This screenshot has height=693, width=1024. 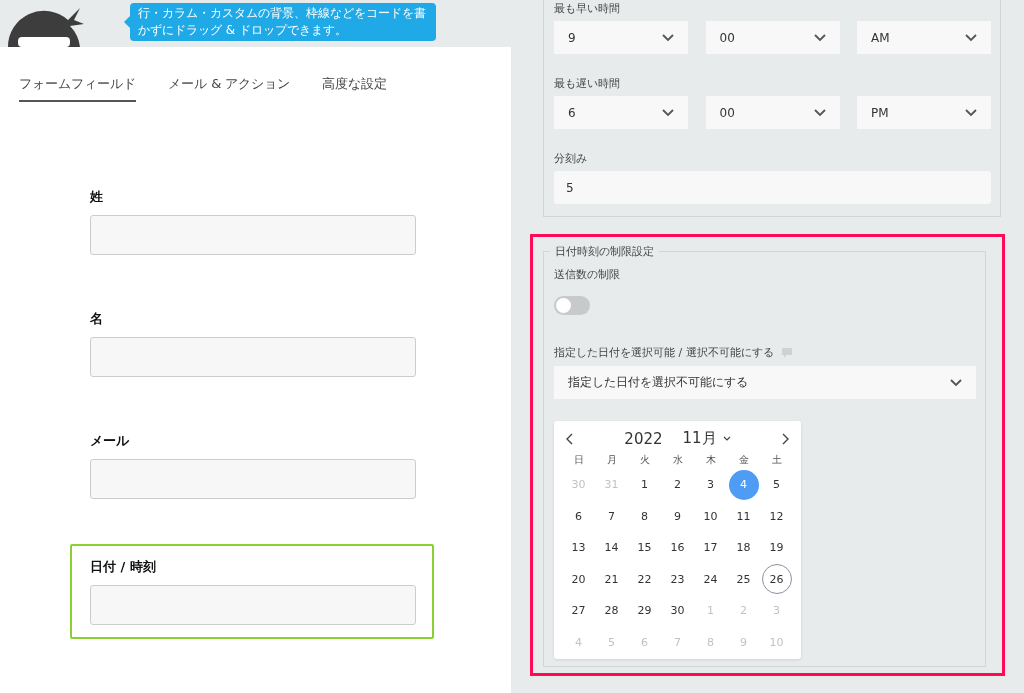 What do you see at coordinates (587, 9) in the screenshot?
I see `field-label: 最も早い時間` at bounding box center [587, 9].